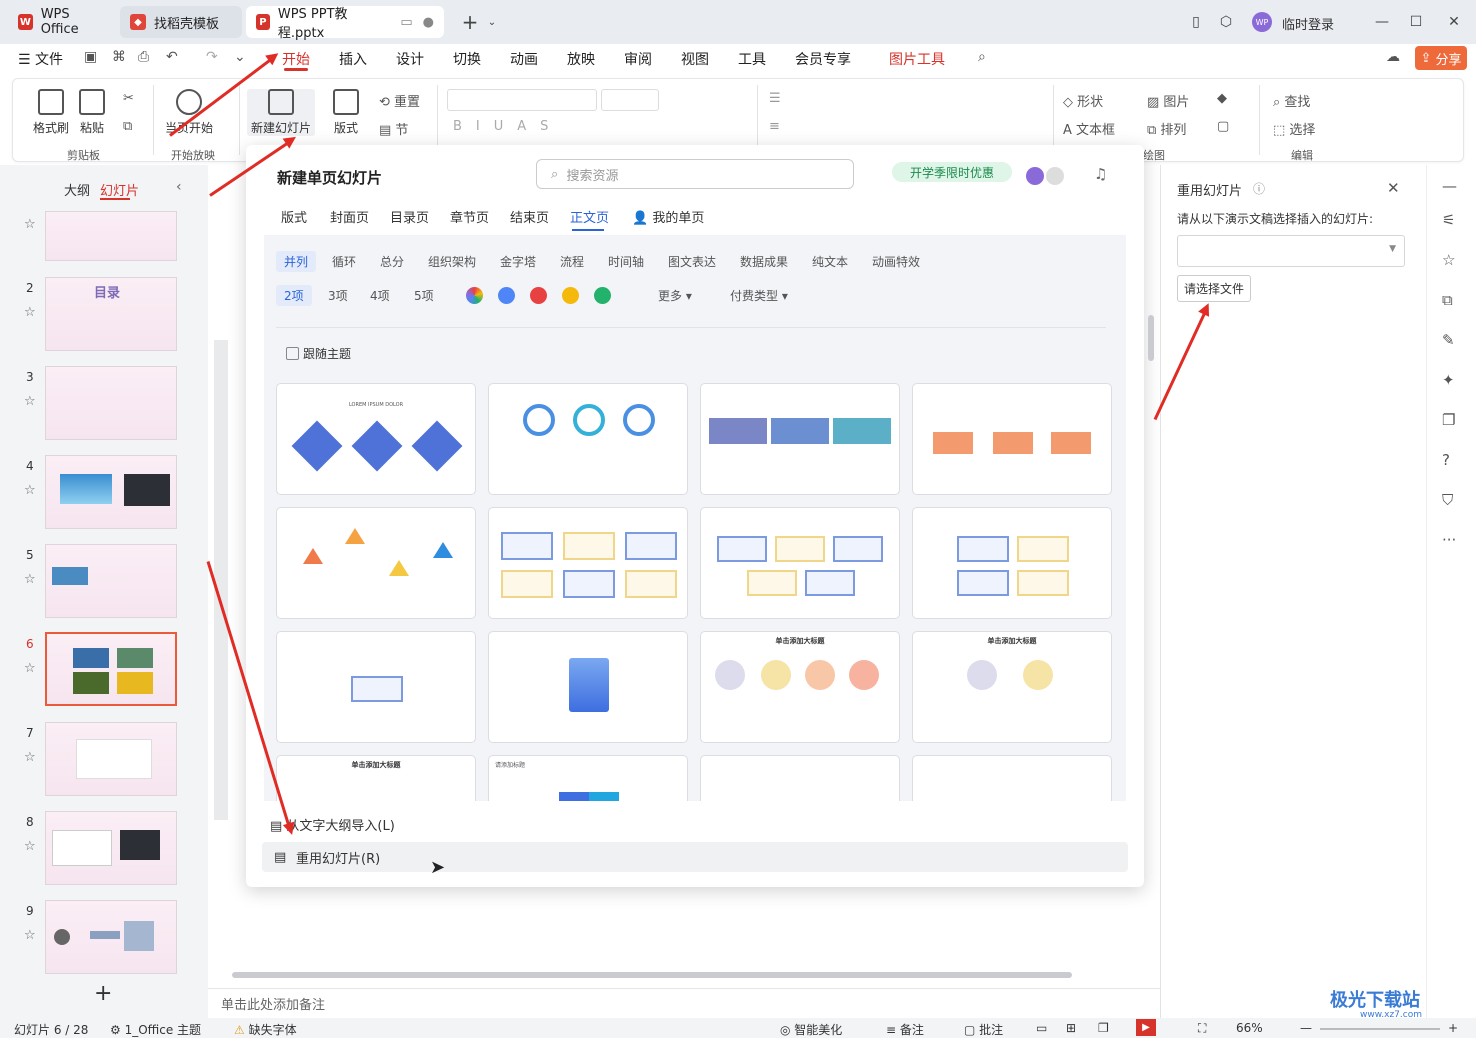  I want to click on menu-review: 审阅, so click(638, 59).